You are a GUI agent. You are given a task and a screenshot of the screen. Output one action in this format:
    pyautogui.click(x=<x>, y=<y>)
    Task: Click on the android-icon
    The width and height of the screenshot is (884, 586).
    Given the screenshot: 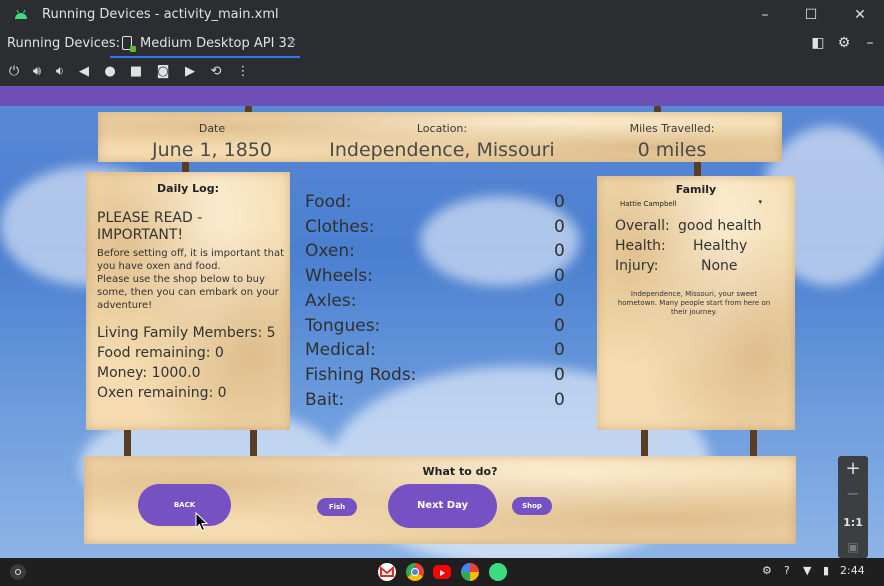 What is the action you would take?
    pyautogui.click(x=21, y=14)
    